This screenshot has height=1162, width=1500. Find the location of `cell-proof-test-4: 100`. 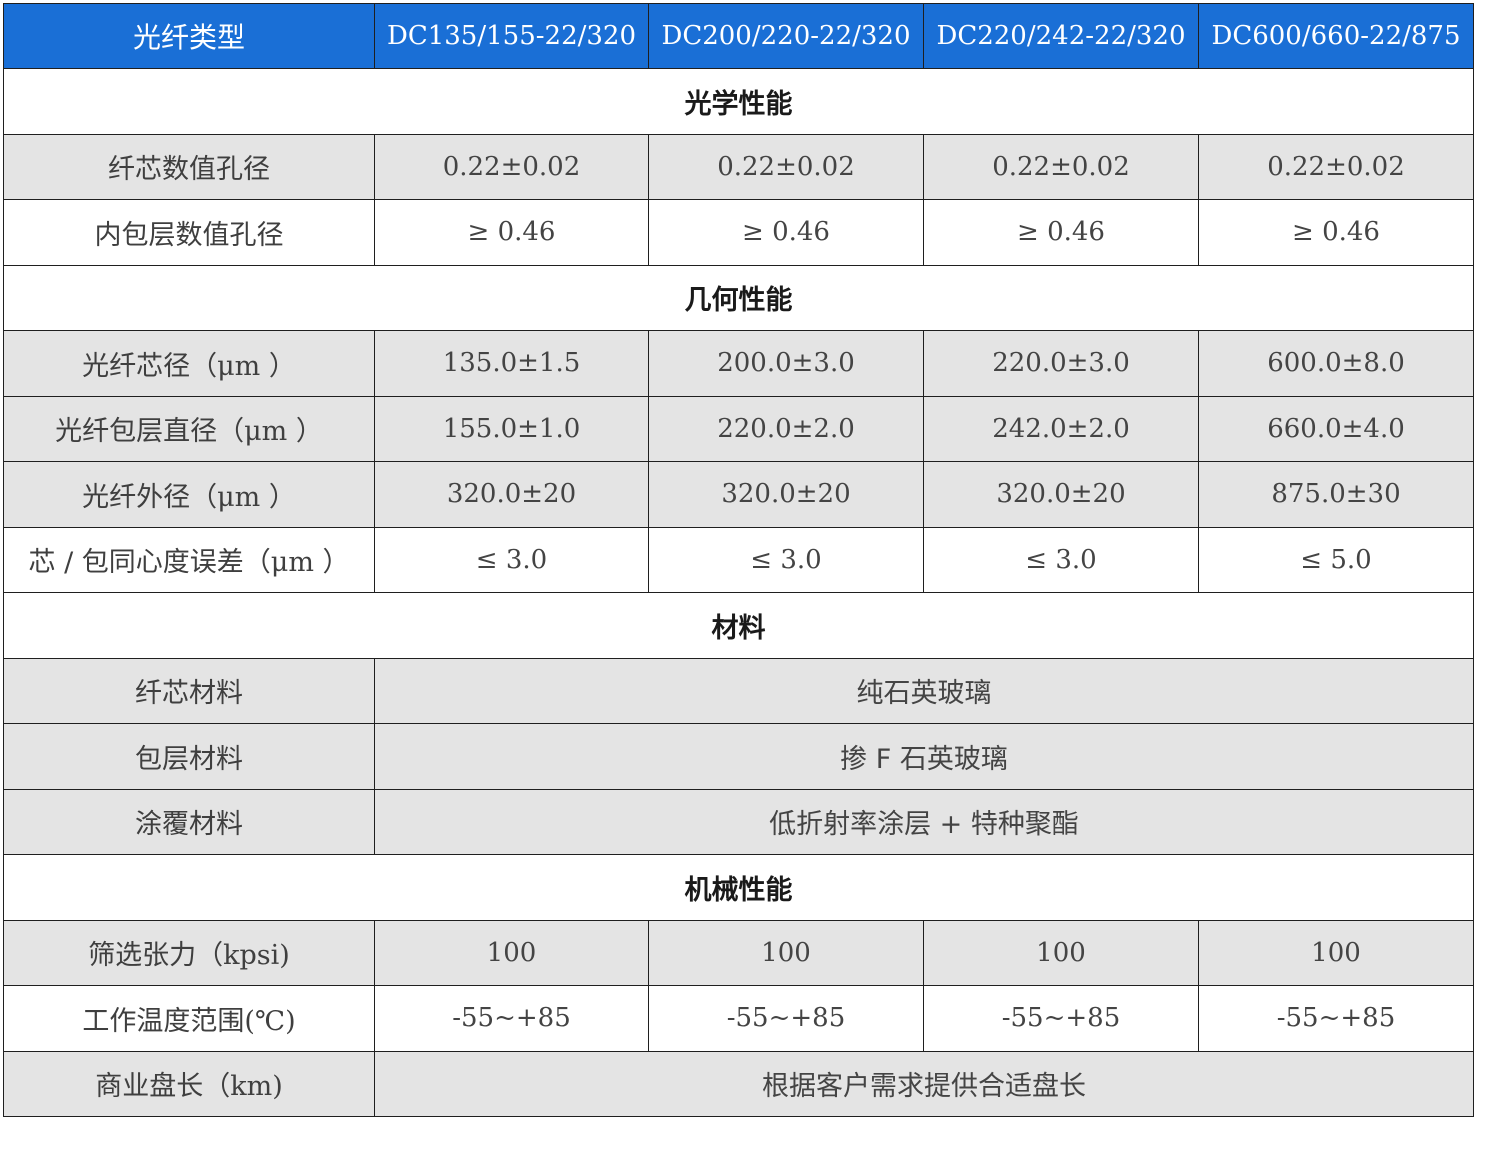

cell-proof-test-4: 100 is located at coordinates (1336, 952).